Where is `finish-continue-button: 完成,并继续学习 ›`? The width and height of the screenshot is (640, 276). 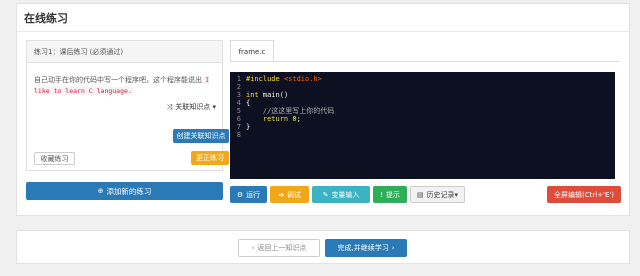 finish-continue-button: 完成,并继续学习 › is located at coordinates (366, 248).